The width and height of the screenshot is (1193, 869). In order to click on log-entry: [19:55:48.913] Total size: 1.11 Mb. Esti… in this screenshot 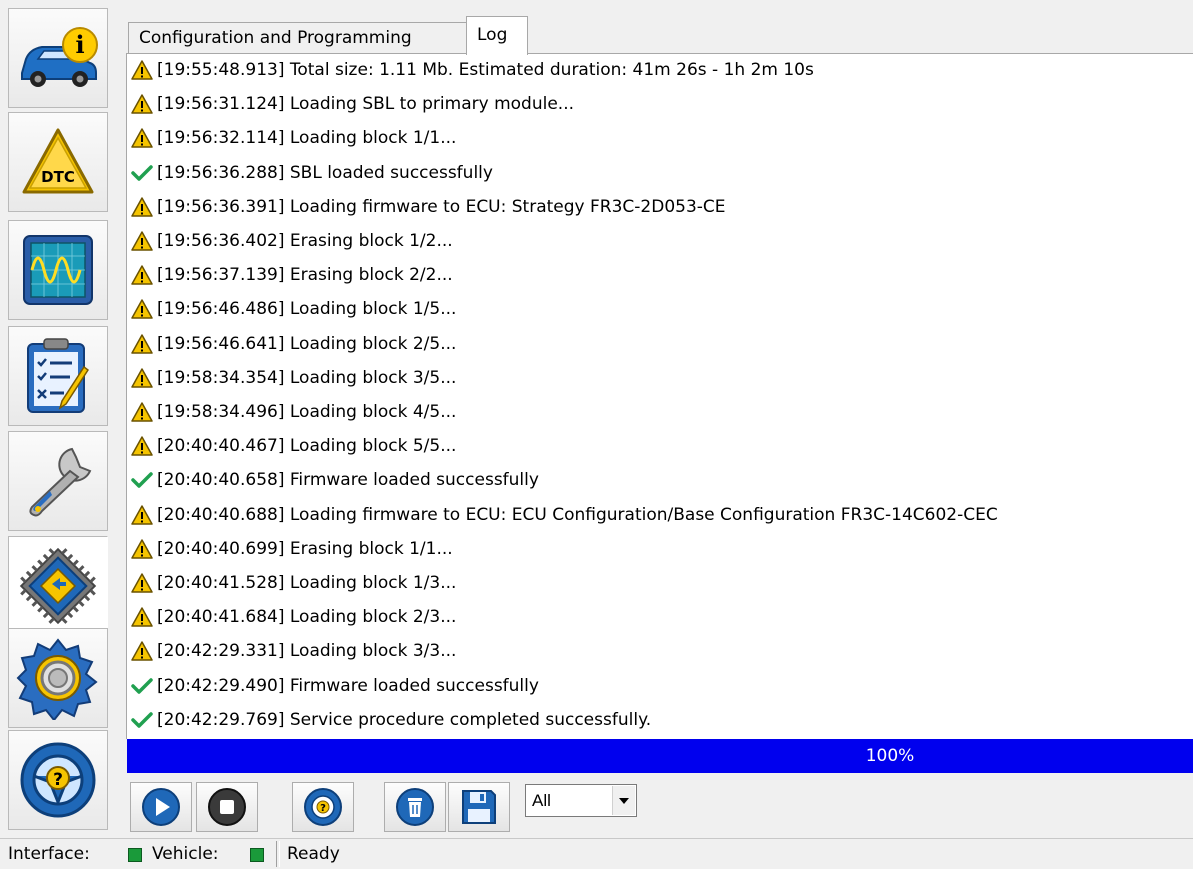, I will do `click(472, 70)`.